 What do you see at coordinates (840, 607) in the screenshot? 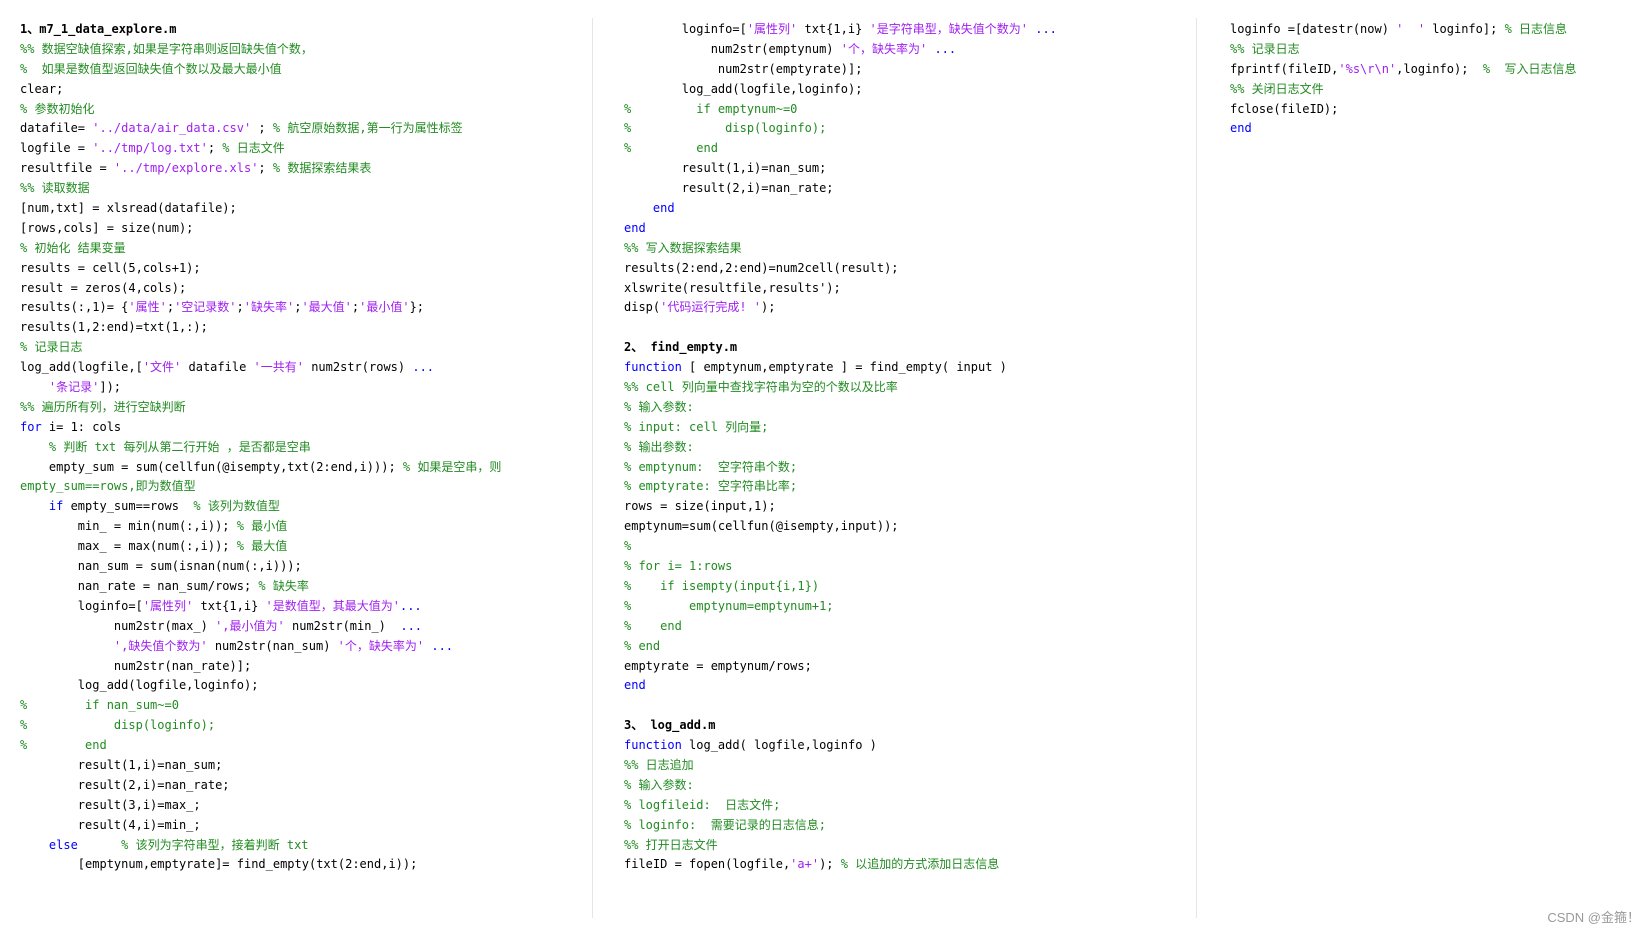
I see `code-line: % emptynum=emptynum+1;` at bounding box center [840, 607].